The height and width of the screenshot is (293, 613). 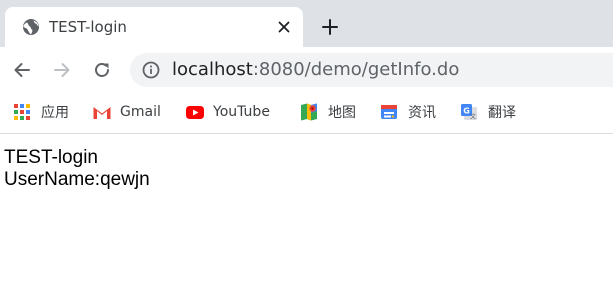 I want to click on url-text: localhost:8080/demo/getInfo.do, so click(x=315, y=70).